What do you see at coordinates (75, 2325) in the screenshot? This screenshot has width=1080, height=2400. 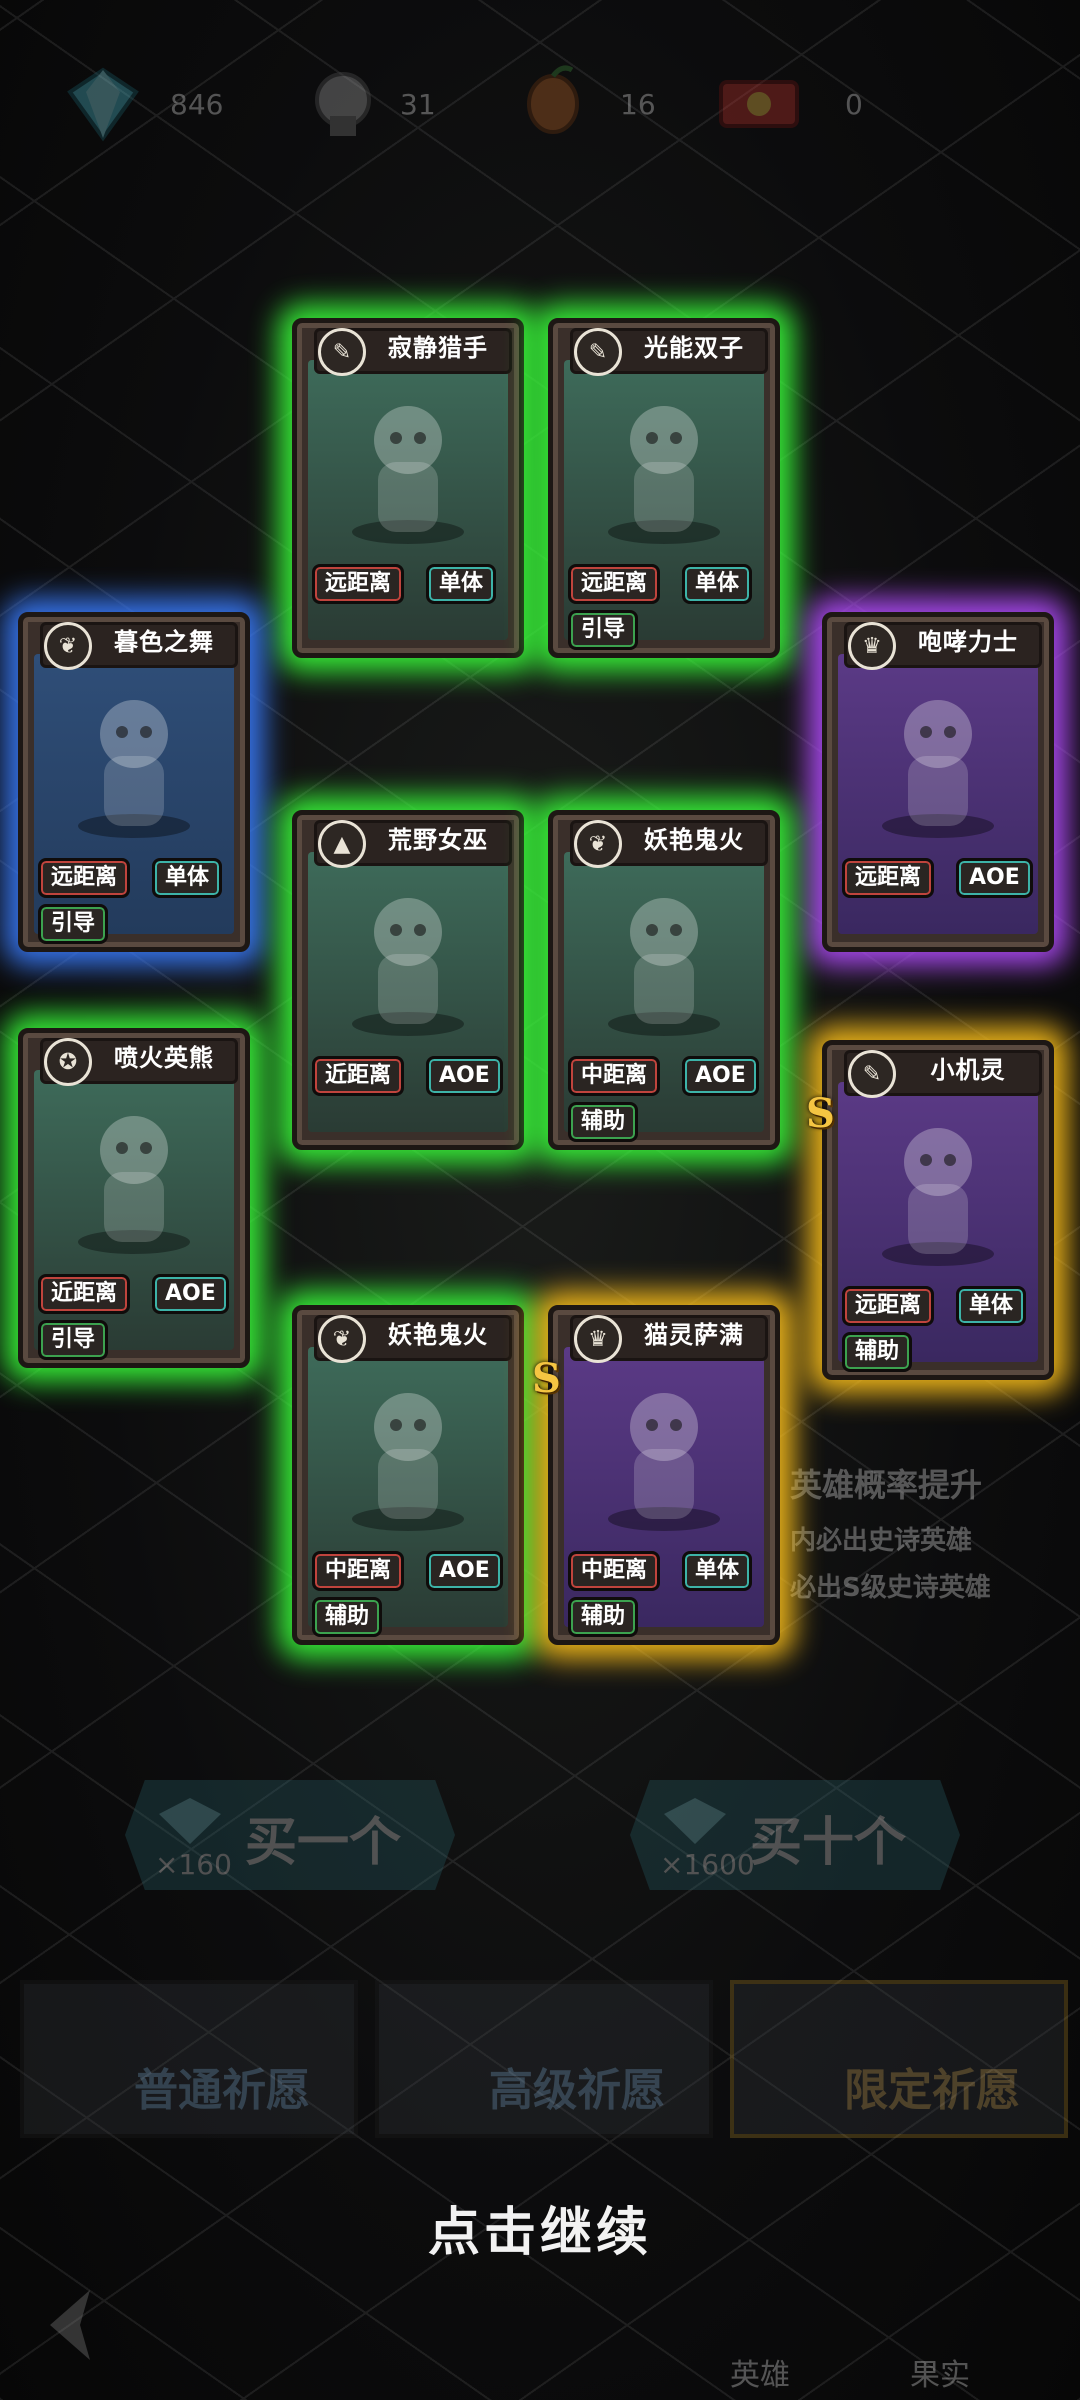 I see `back-arrow-icon` at bounding box center [75, 2325].